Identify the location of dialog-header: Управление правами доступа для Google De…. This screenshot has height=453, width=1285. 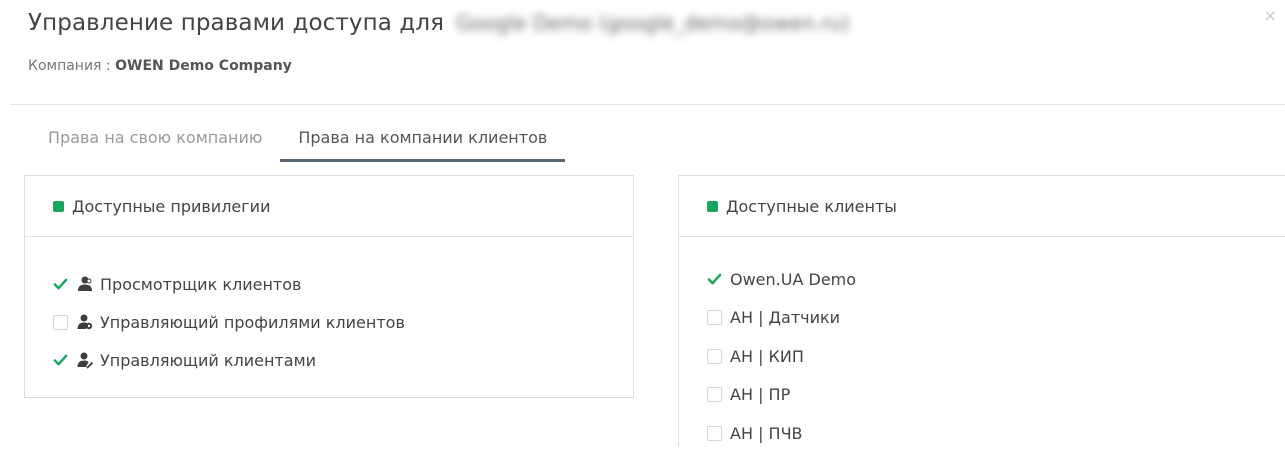
(439, 23).